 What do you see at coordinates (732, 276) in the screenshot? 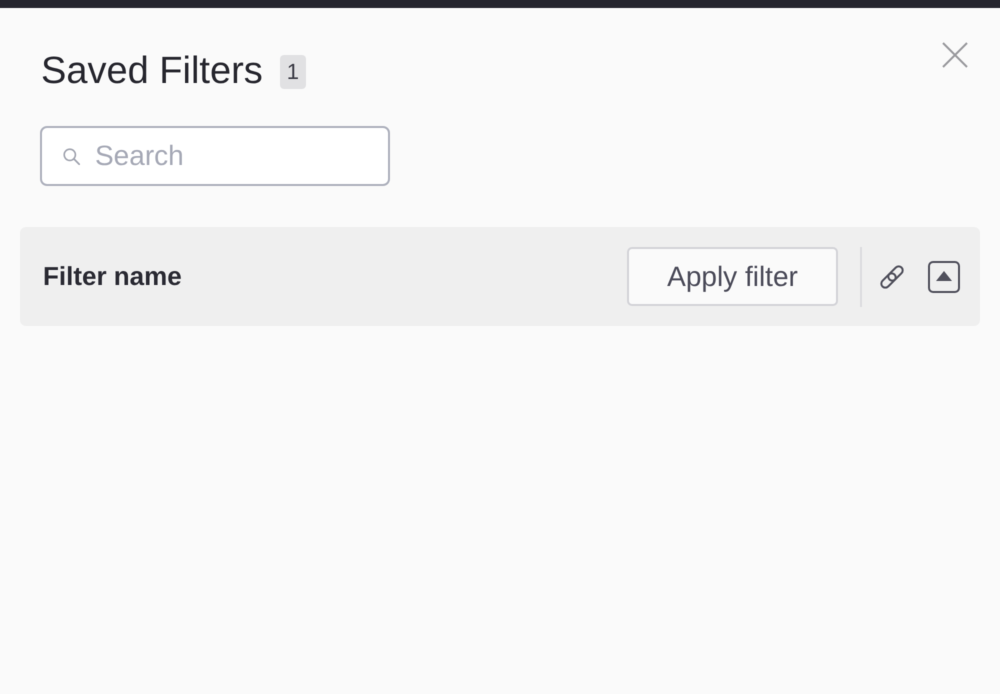
I see `apply-filter-button: Apply filter` at bounding box center [732, 276].